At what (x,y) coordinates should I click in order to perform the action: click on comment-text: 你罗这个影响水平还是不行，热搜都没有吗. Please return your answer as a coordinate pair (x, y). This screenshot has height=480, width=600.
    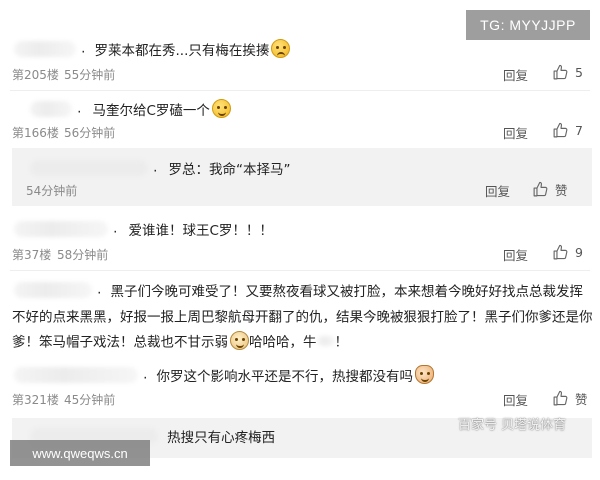
    Looking at the image, I should click on (284, 376).